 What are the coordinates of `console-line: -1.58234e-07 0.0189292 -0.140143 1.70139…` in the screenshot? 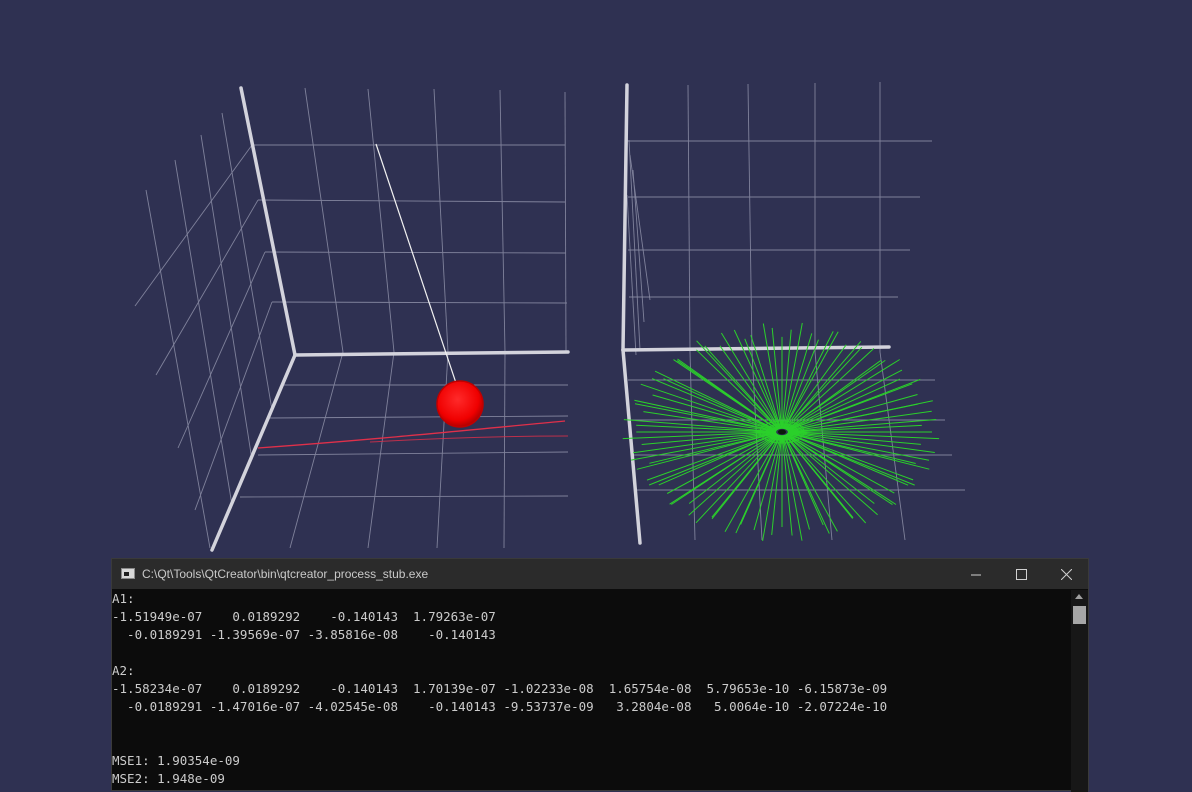 It's located at (500, 688).